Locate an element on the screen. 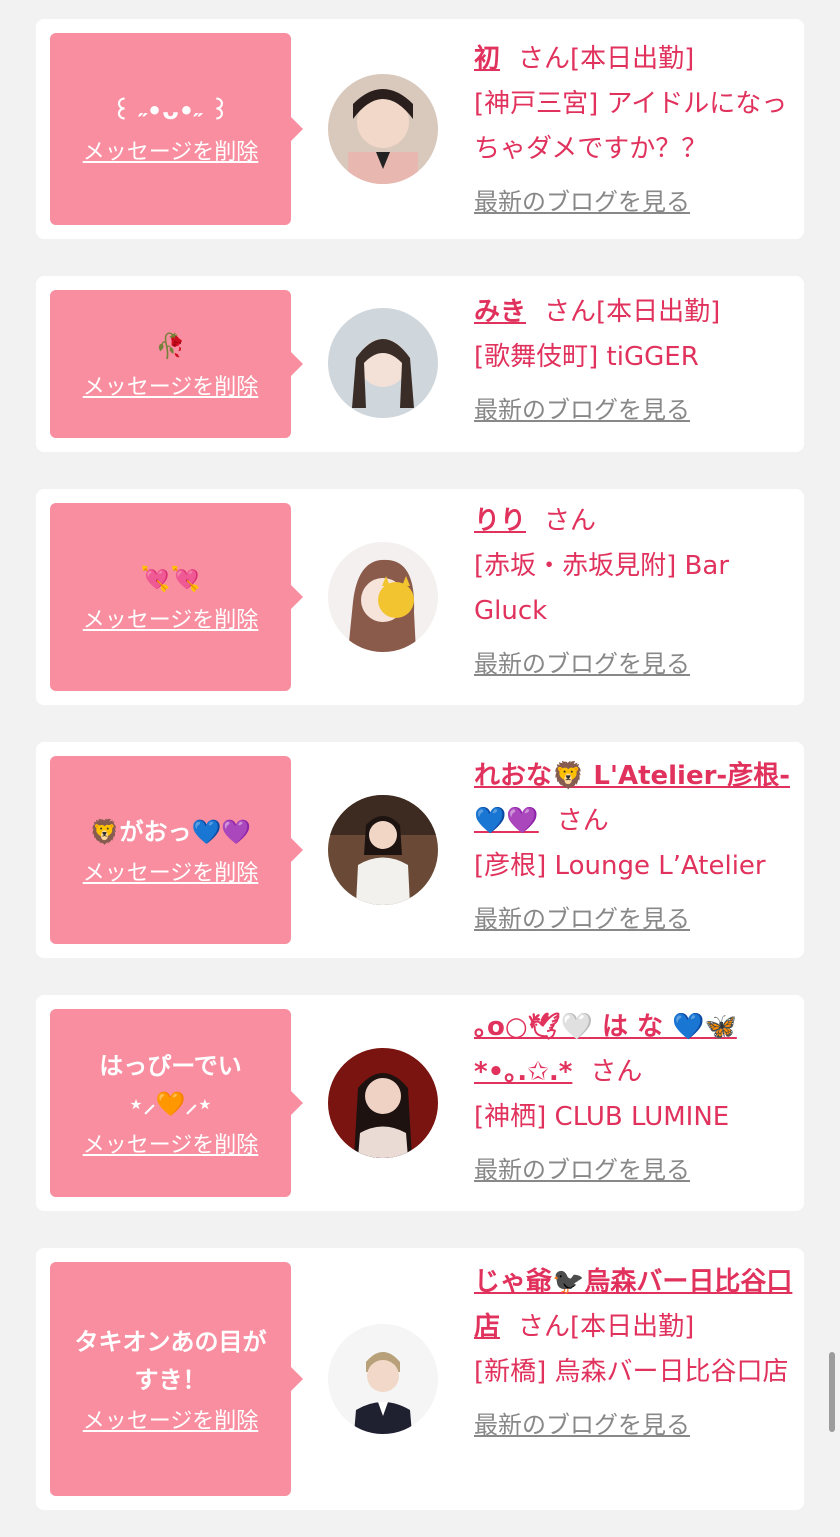 The image size is (840, 1537). message-text: タキオンあの目が すき！ is located at coordinates (170, 1361).